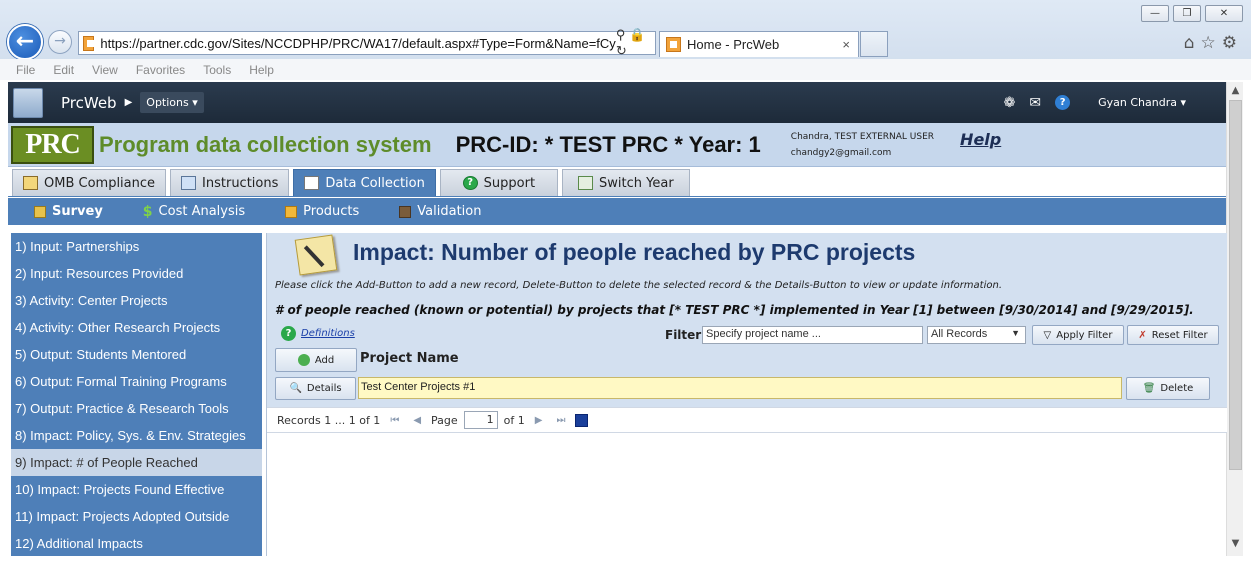 This screenshot has height=576, width=1251. Describe the element at coordinates (217, 70) in the screenshot. I see `menu-tools: Tools` at that location.